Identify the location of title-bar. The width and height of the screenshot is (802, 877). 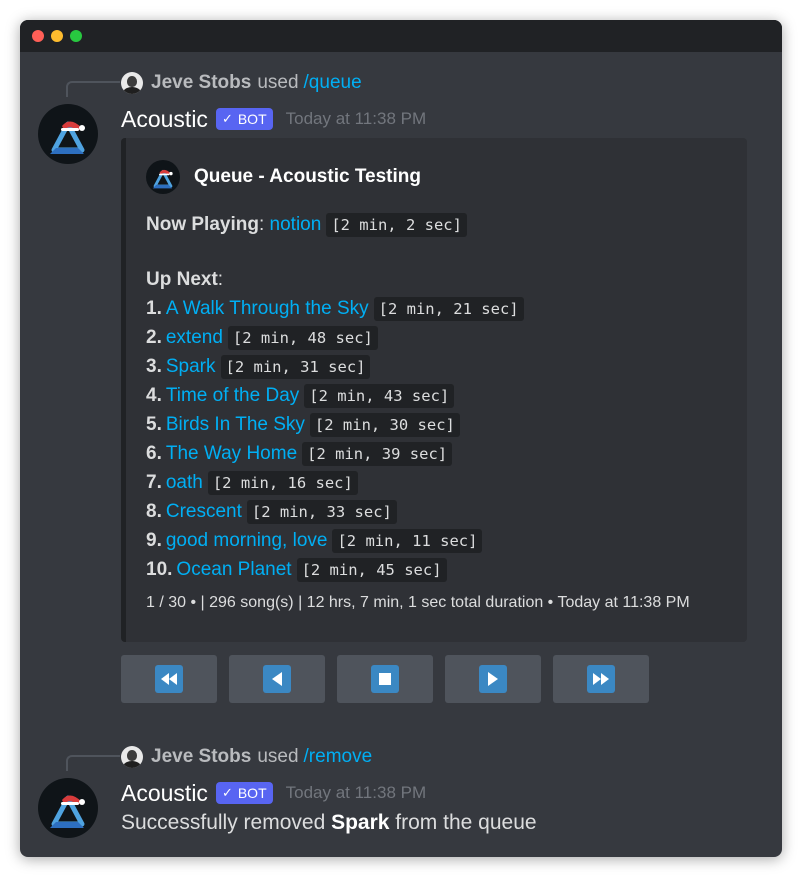
(401, 36).